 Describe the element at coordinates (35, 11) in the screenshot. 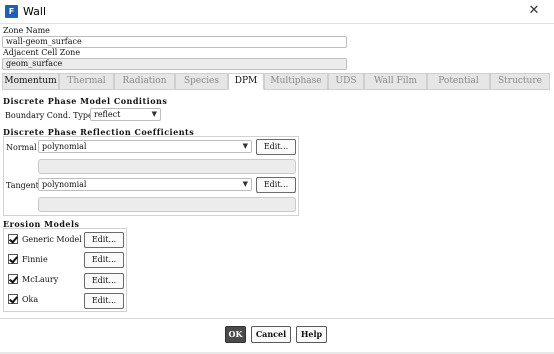

I see `window-title: Wall` at that location.